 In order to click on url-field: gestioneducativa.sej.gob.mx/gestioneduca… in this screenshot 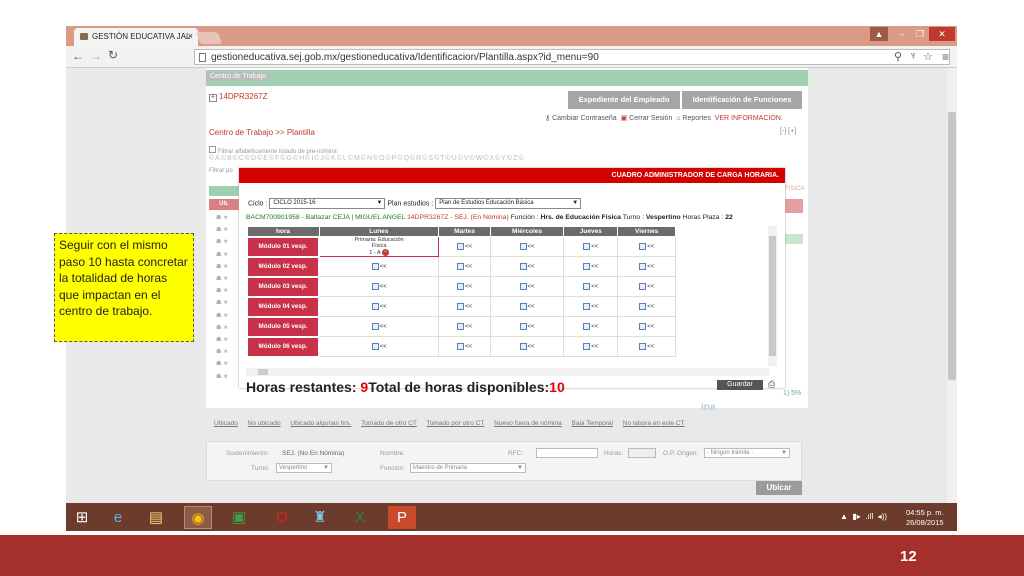, I will do `click(572, 57)`.